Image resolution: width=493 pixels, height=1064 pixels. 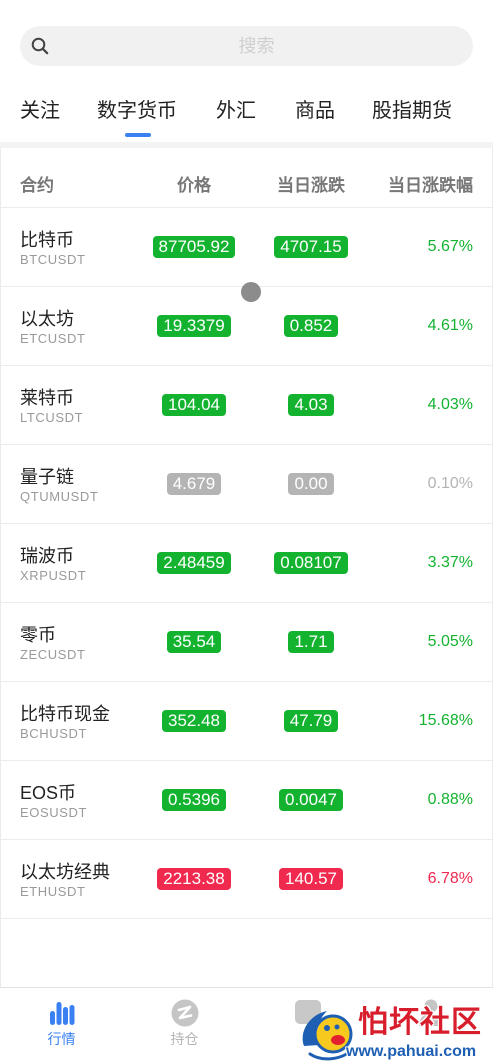 What do you see at coordinates (65, 872) in the screenshot?
I see `contract-name: 以太坊经典` at bounding box center [65, 872].